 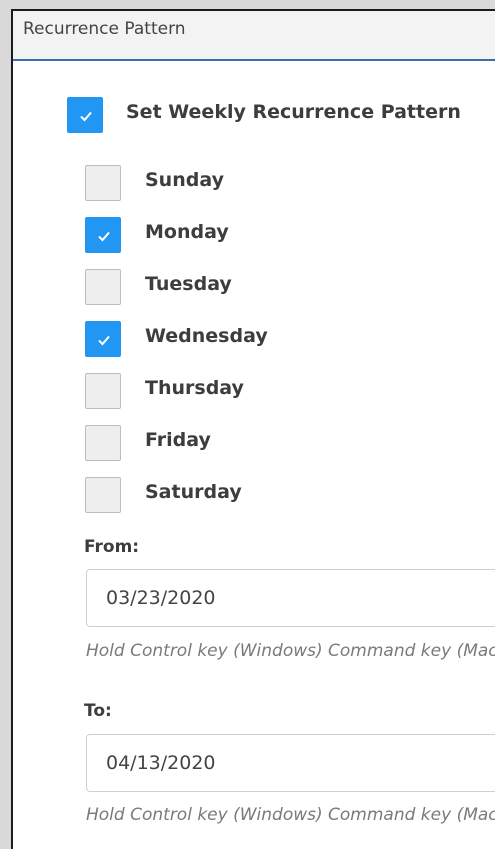 What do you see at coordinates (206, 336) in the screenshot?
I see `wednesday-label: Wednesday` at bounding box center [206, 336].